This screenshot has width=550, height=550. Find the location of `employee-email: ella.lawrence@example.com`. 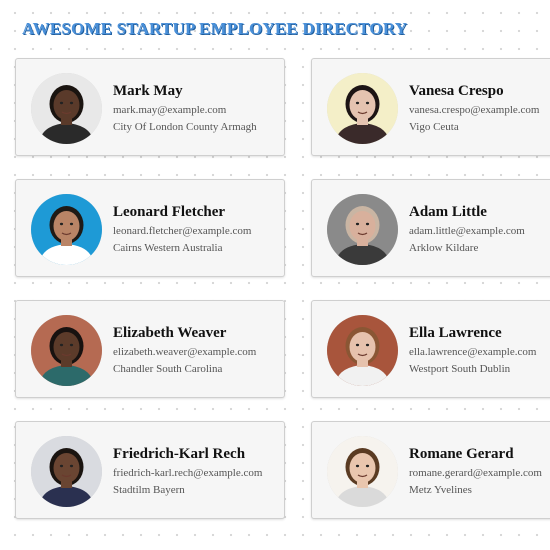

employee-email: ella.lawrence@example.com is located at coordinates (473, 352).